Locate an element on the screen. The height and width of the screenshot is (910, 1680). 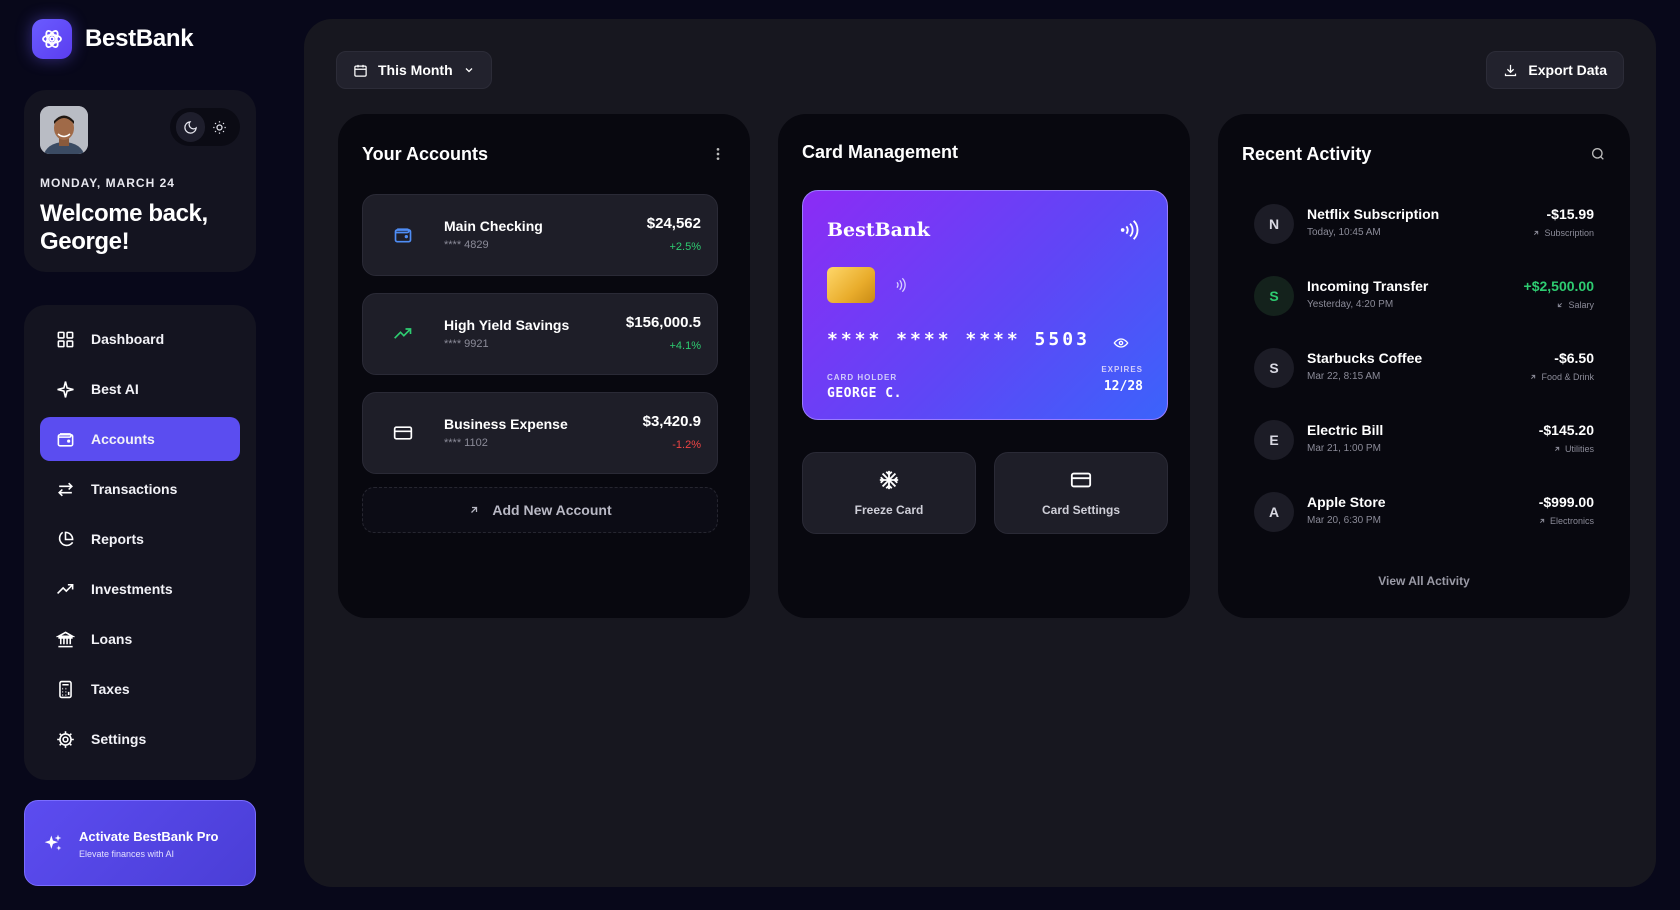
calculator-icon is located at coordinates (65, 689).